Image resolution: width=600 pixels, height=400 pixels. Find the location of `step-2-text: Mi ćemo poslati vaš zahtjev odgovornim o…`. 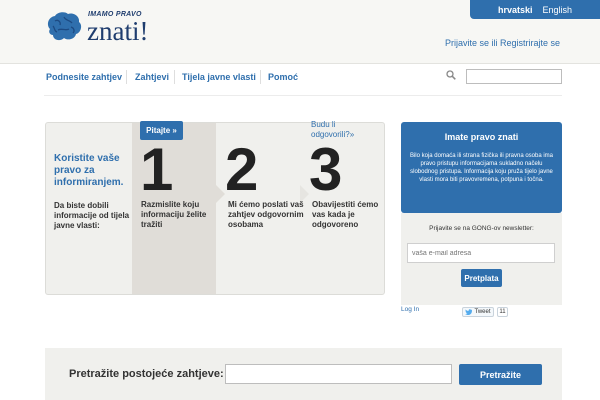

step-2-text: Mi ćemo poslati vaš zahtjev odgovornim o… is located at coordinates (266, 214).